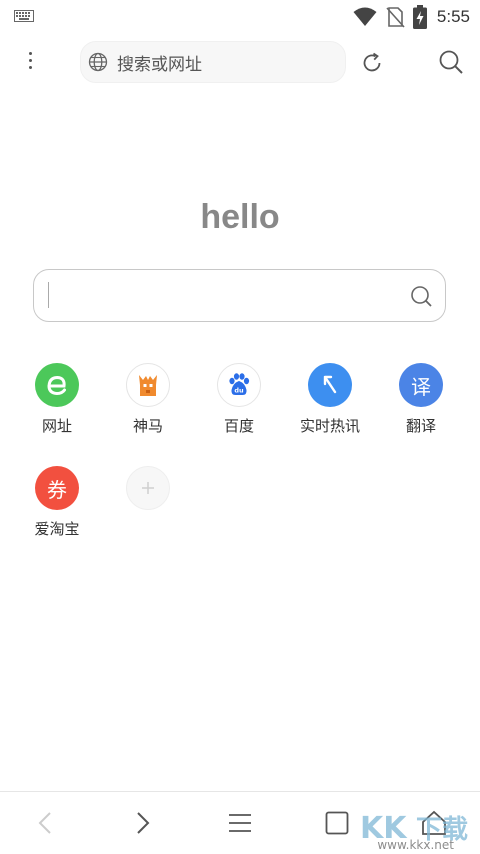 The height and width of the screenshot is (854, 480). Describe the element at coordinates (419, 17) in the screenshot. I see `battery-charging-icon` at that location.